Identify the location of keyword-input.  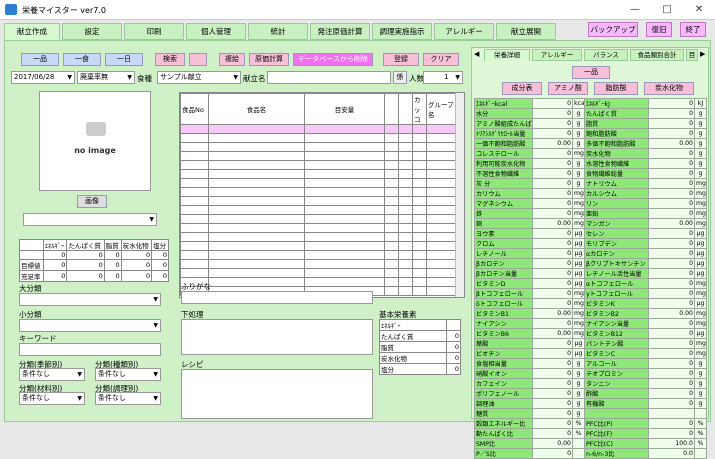
(90, 349).